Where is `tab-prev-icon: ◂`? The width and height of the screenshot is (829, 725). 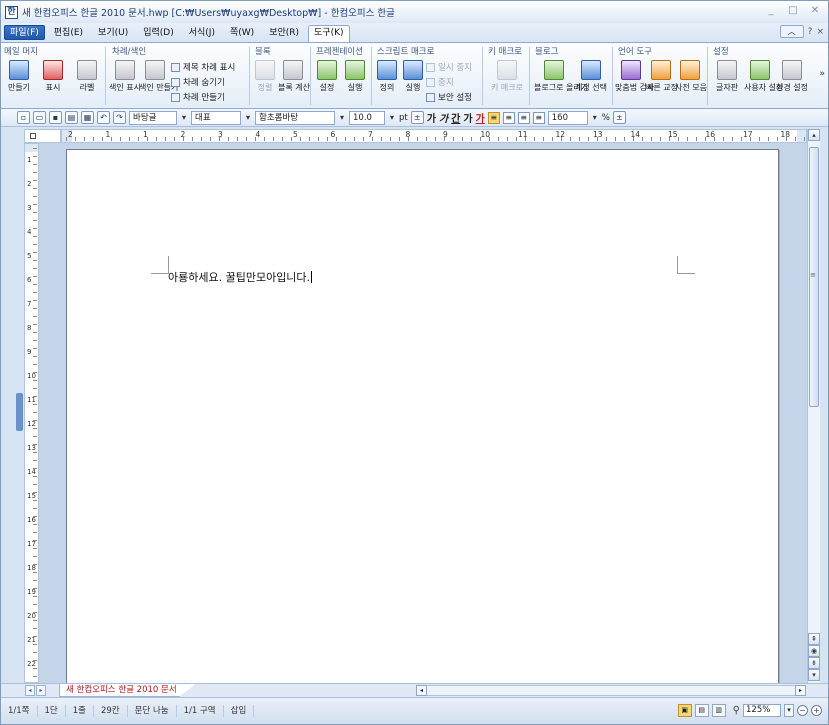 tab-prev-icon: ◂ is located at coordinates (30, 690).